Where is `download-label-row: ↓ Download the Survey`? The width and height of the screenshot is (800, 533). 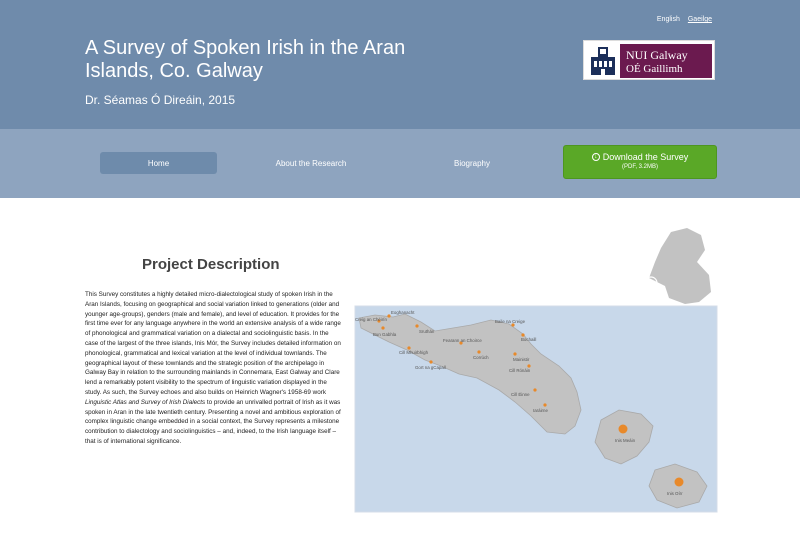 download-label-row: ↓ Download the Survey is located at coordinates (640, 157).